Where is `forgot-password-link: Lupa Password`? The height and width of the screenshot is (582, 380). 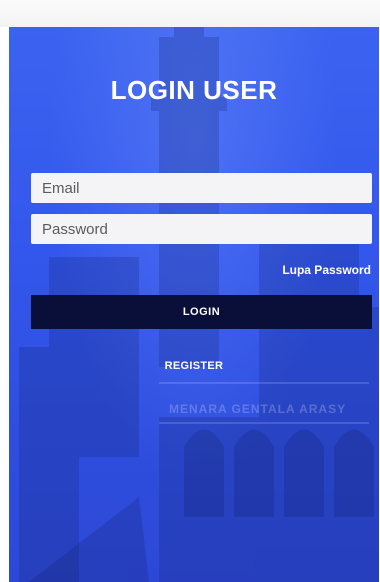 forgot-password-link: Lupa Password is located at coordinates (326, 270).